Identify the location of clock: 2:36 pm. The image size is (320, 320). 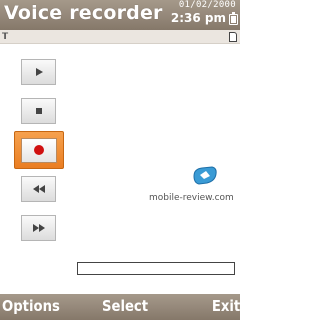
(198, 18).